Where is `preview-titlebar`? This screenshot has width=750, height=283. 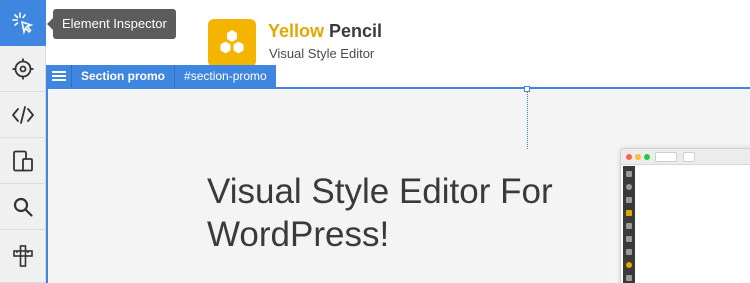 preview-titlebar is located at coordinates (685, 157).